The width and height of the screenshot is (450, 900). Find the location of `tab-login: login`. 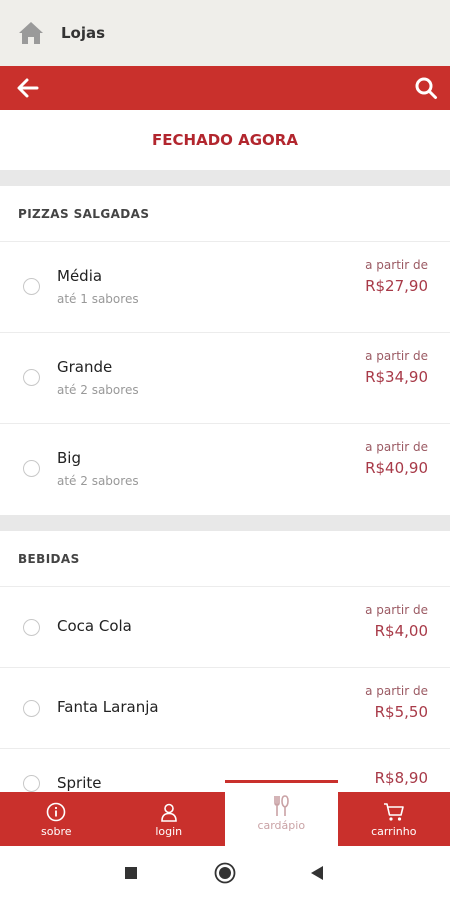

tab-login: login is located at coordinates (169, 819).